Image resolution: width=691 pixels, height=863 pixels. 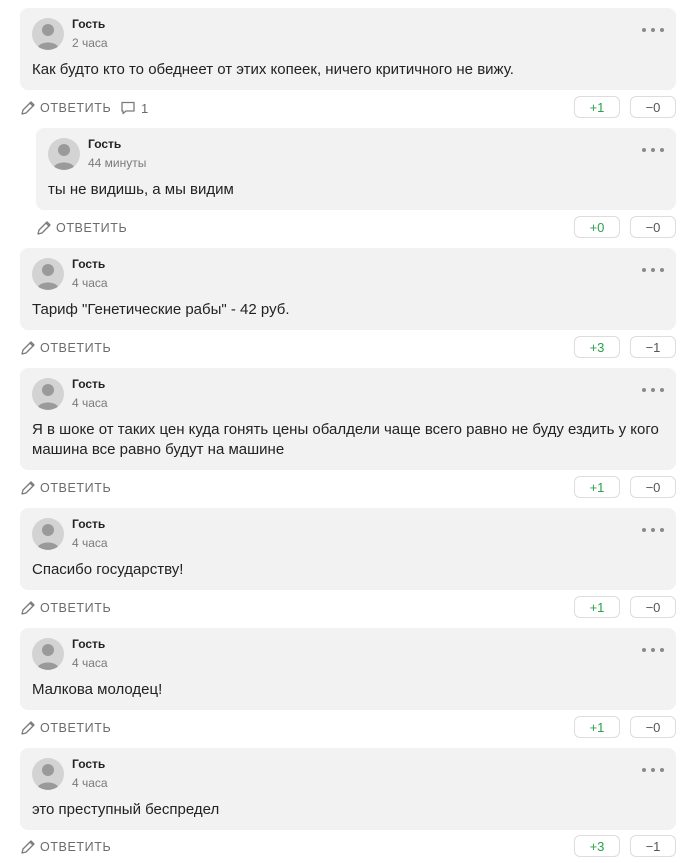 I want to click on comment-text: ты не видишь, а мы видим, so click(x=141, y=189).